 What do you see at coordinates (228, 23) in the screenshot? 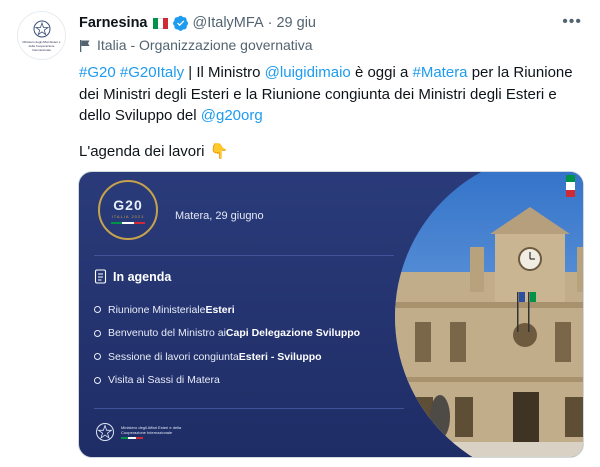
I see `account-handle: @ItalyMFA` at bounding box center [228, 23].